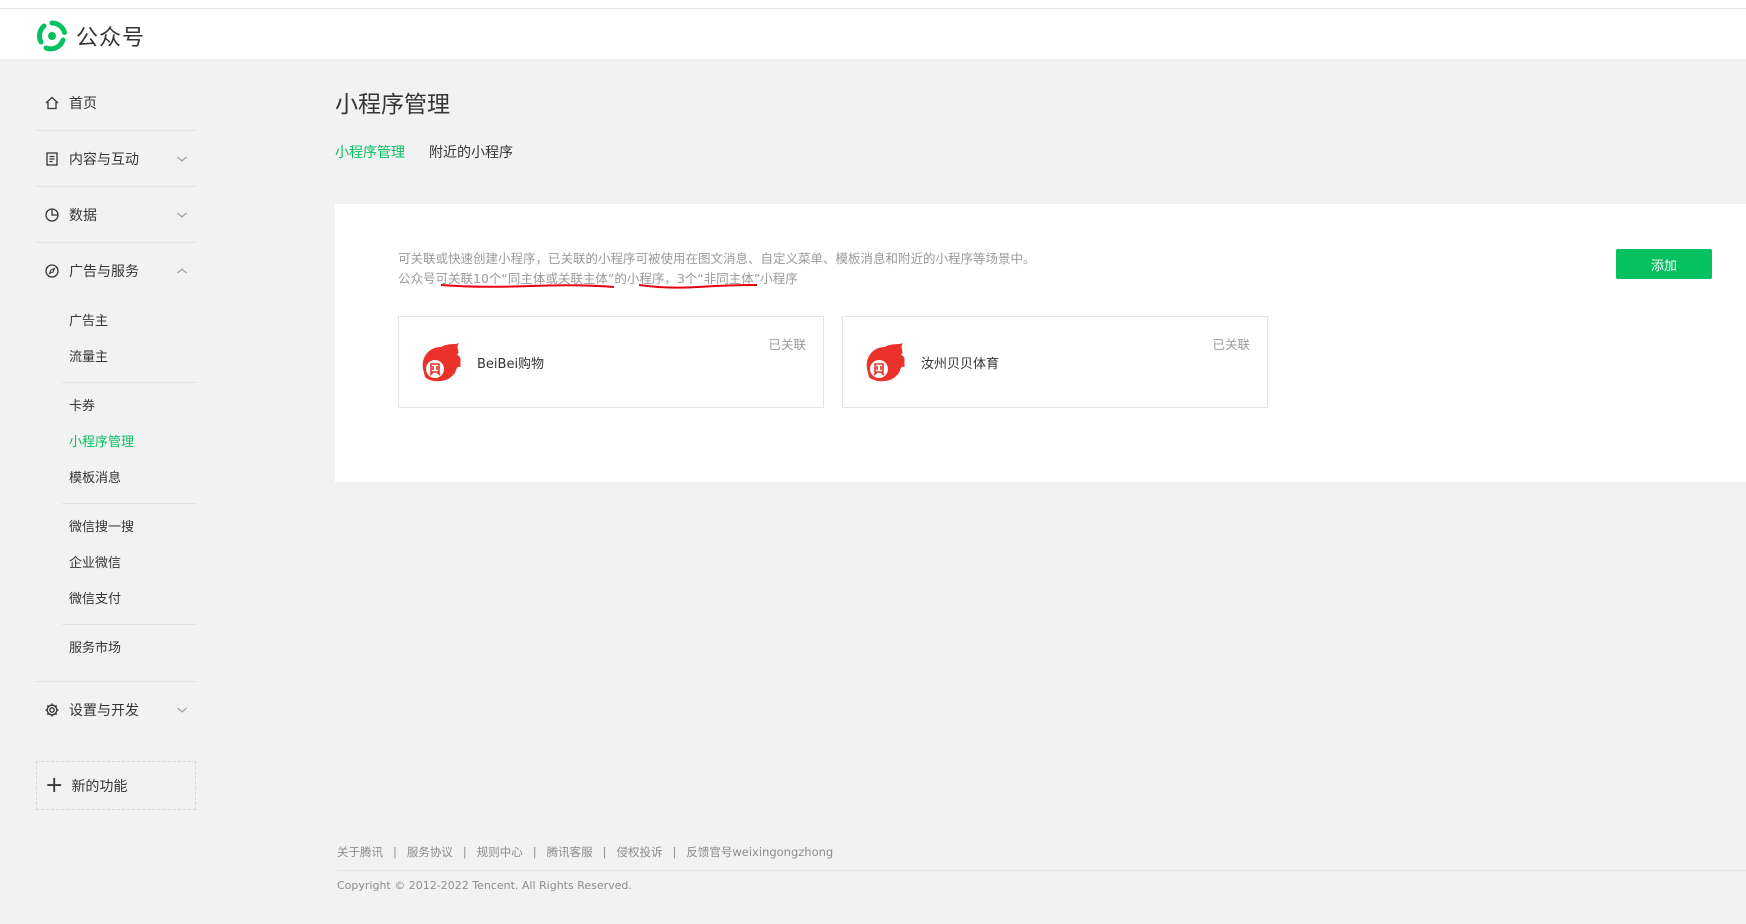 This screenshot has width=1746, height=924. What do you see at coordinates (83, 215) in the screenshot?
I see `sidebar-item-label: 数据` at bounding box center [83, 215].